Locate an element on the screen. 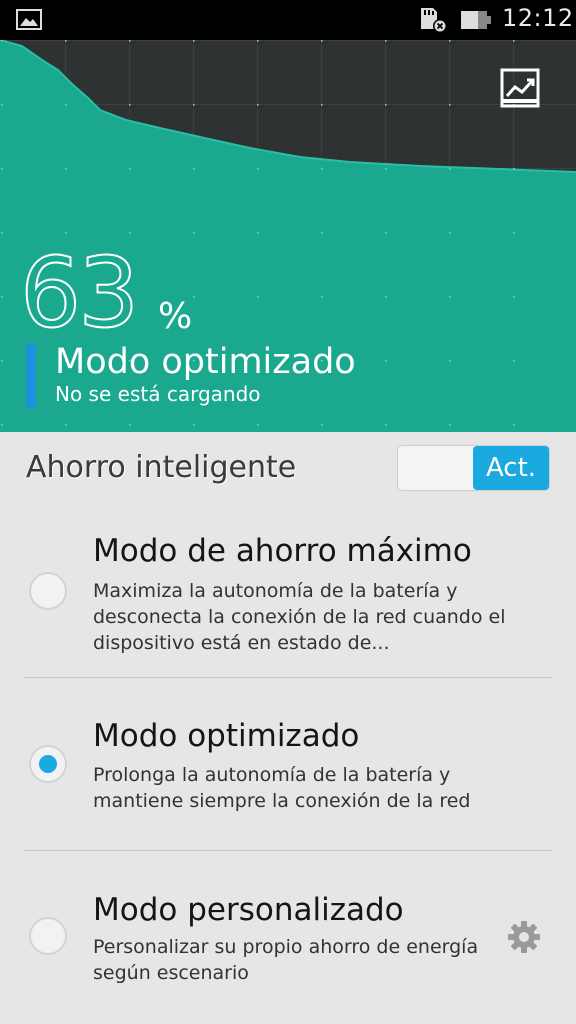 The height and width of the screenshot is (1024, 576). stats-chart-icon is located at coordinates (520, 88).